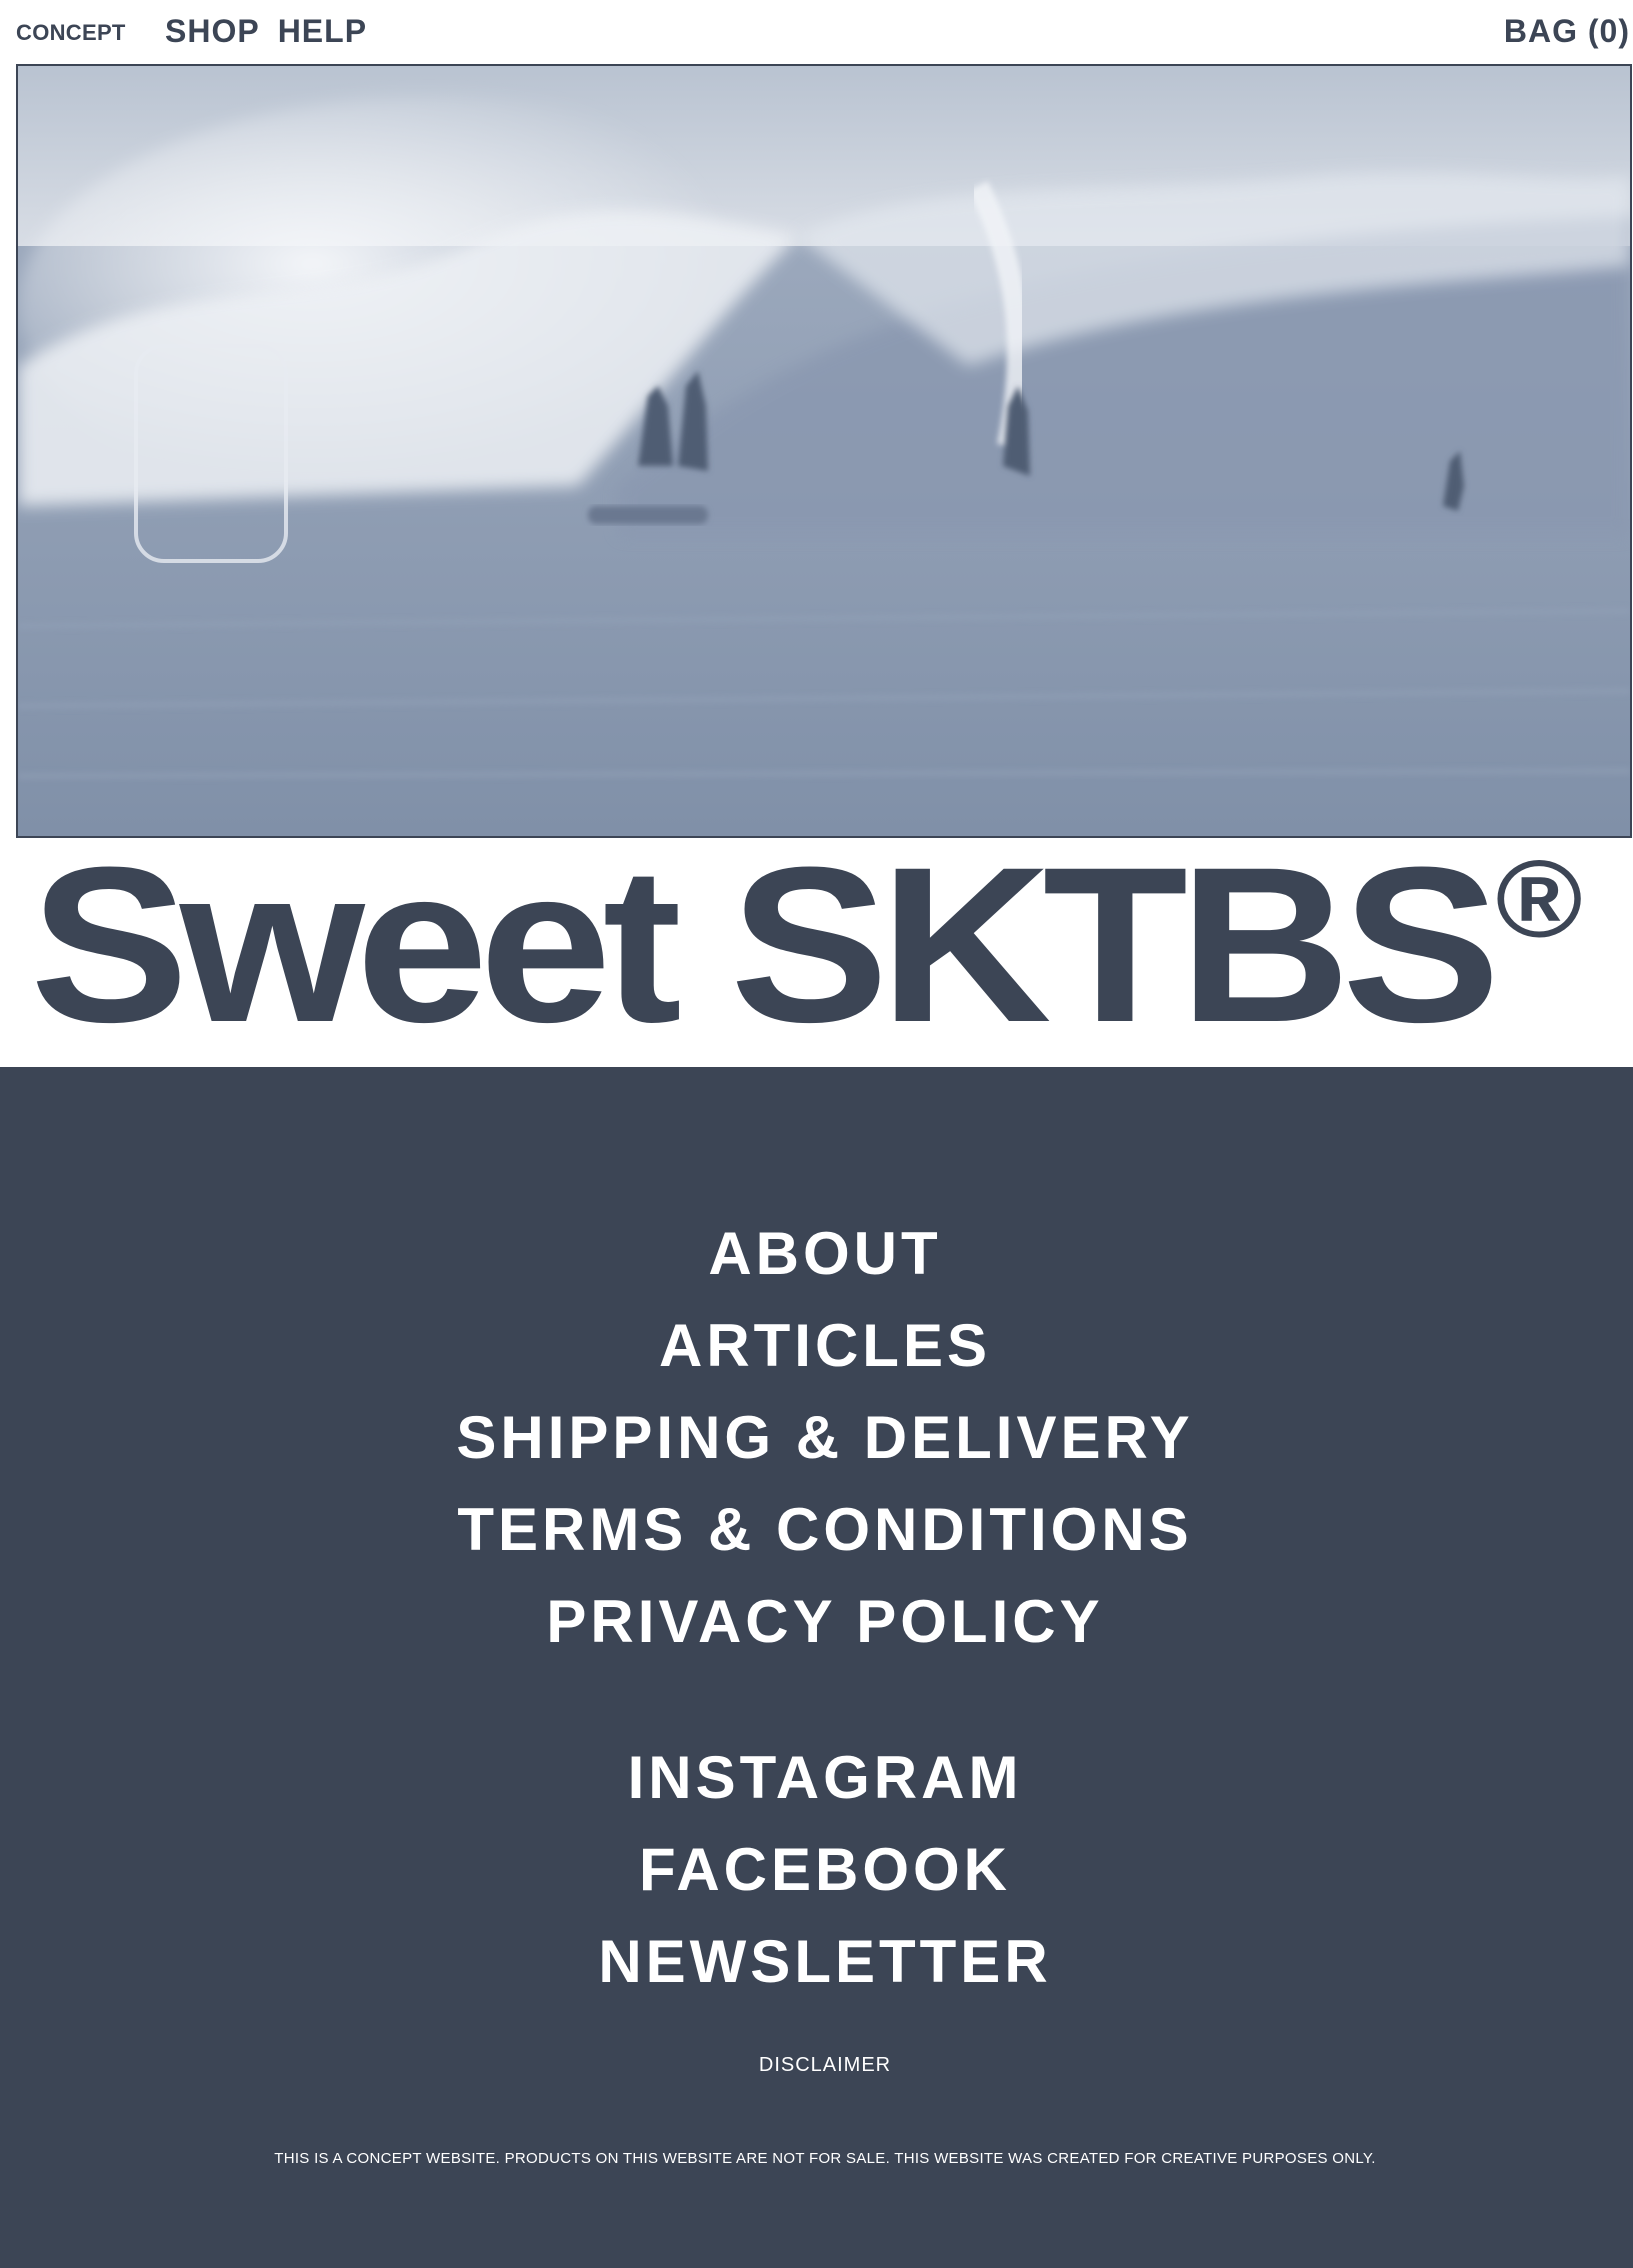 Image resolution: width=1633 pixels, height=2268 pixels. What do you see at coordinates (1567, 31) in the screenshot?
I see `bag-button: BAG (0)` at bounding box center [1567, 31].